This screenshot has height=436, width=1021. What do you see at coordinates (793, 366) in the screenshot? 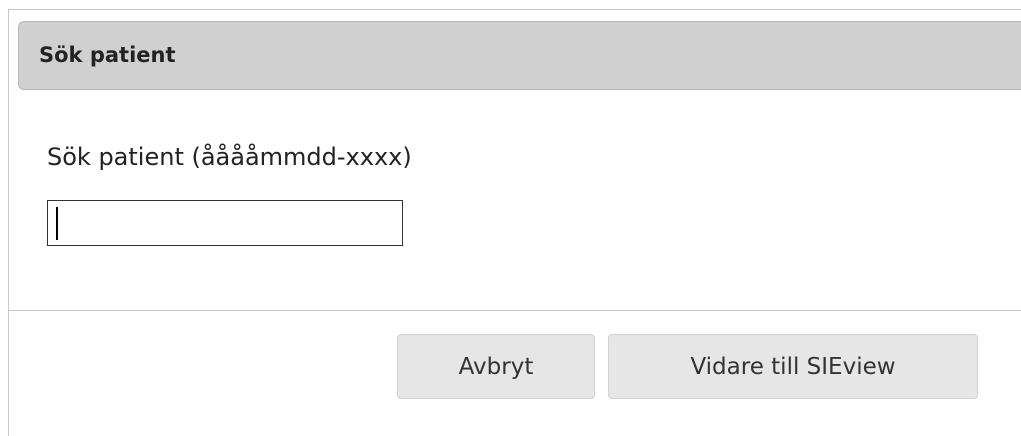
I see `proceed-to-sieview-button: Vidare till SIEview` at bounding box center [793, 366].